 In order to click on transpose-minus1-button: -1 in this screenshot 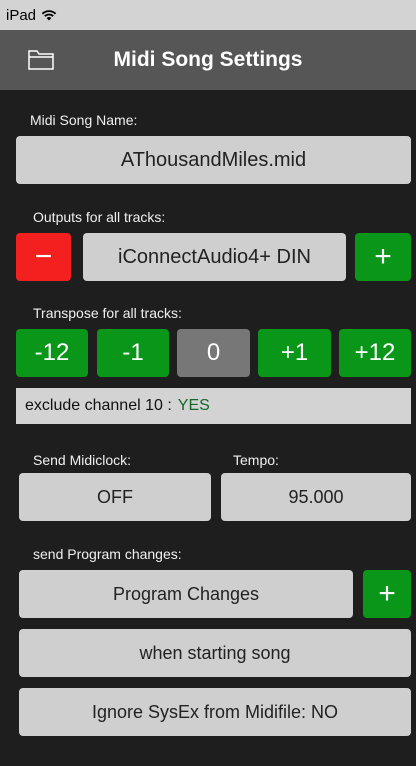, I will do `click(133, 353)`.